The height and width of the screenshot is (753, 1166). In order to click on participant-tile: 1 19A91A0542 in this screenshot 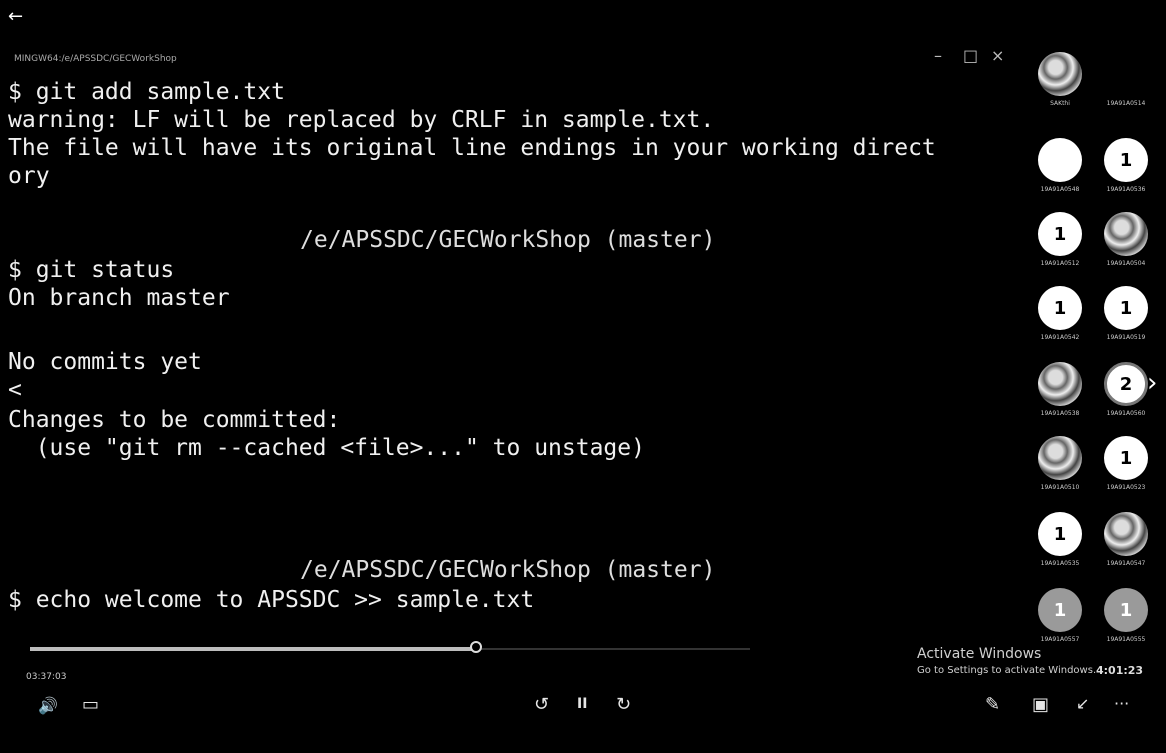, I will do `click(1060, 317)`.